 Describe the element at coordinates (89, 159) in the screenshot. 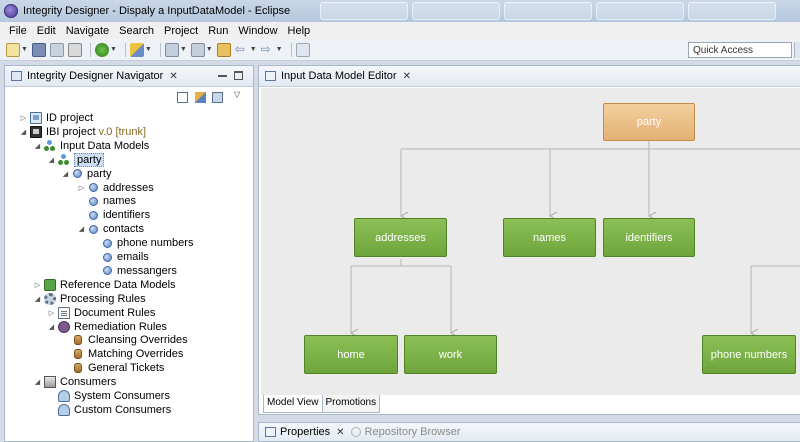

I see `tree-item-label: party` at that location.